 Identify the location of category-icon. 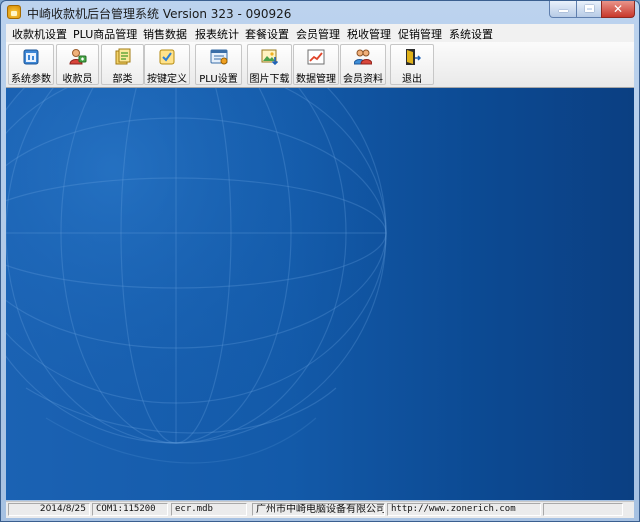
(122, 56).